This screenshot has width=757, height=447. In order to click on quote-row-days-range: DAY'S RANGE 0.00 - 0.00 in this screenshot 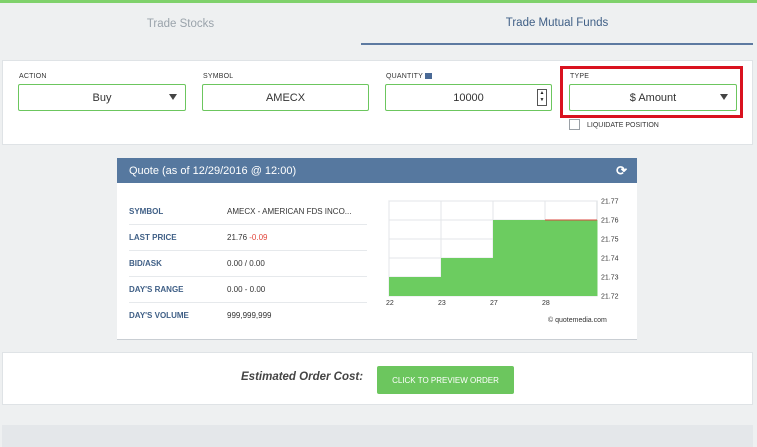, I will do `click(248, 290)`.